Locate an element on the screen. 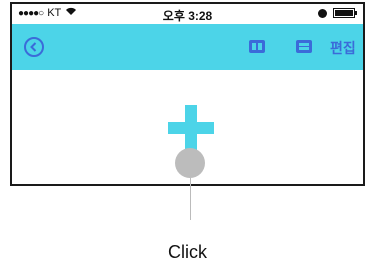 The image size is (375, 267). alarm-icon is located at coordinates (322, 13).